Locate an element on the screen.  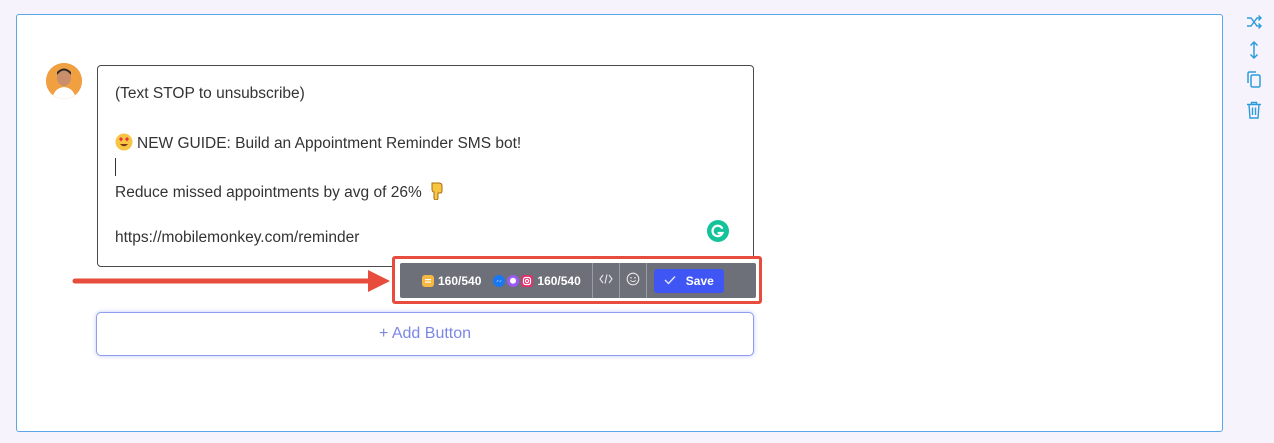
message-line-4: https://mobilemonkey.com/reminder is located at coordinates (237, 237).